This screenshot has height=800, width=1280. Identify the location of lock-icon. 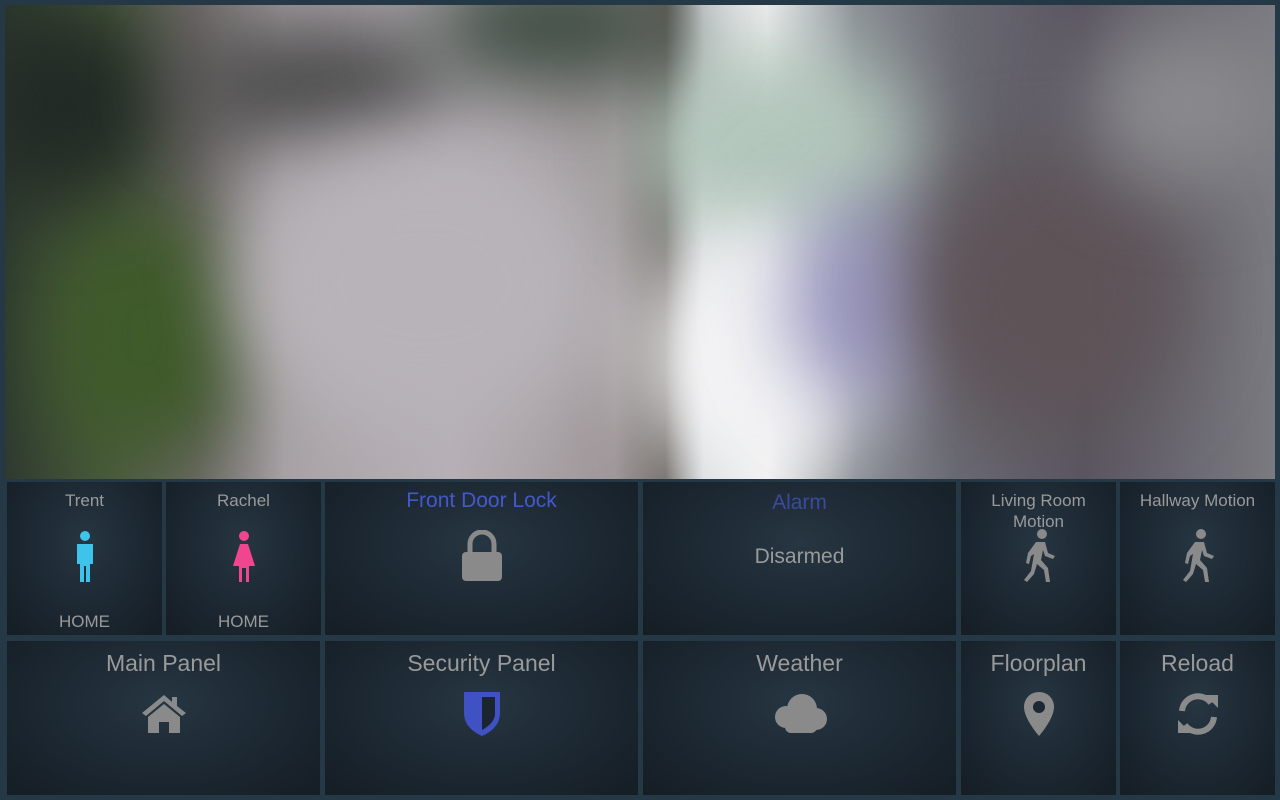
(482, 558).